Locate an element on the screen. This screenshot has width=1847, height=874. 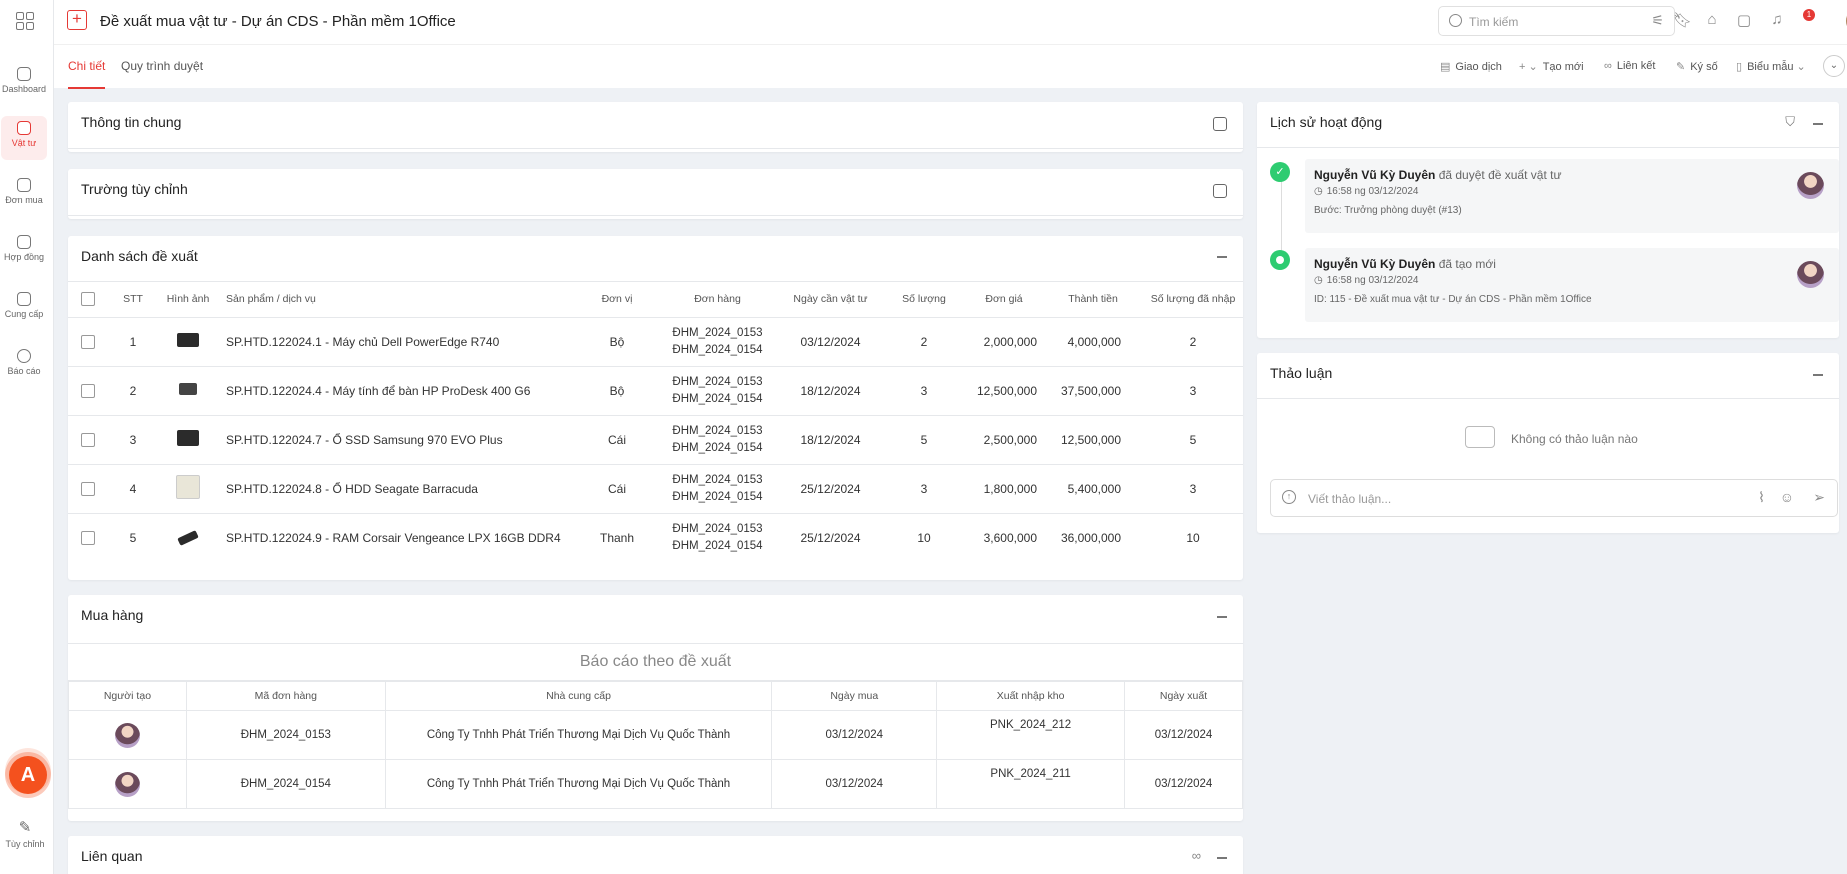
digital-sign-button: ✎ Ký số is located at coordinates (1697, 66).